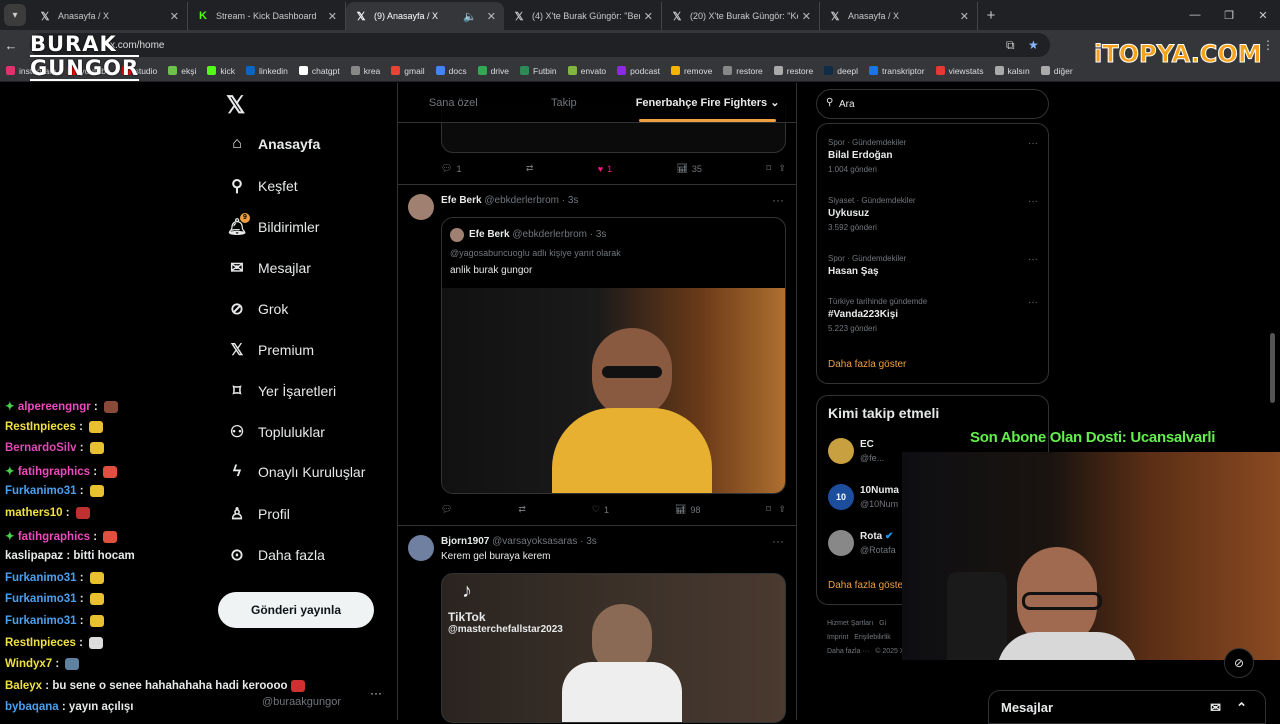 The width and height of the screenshot is (1280, 724). I want to click on bookmark-item: viewstats, so click(959, 71).